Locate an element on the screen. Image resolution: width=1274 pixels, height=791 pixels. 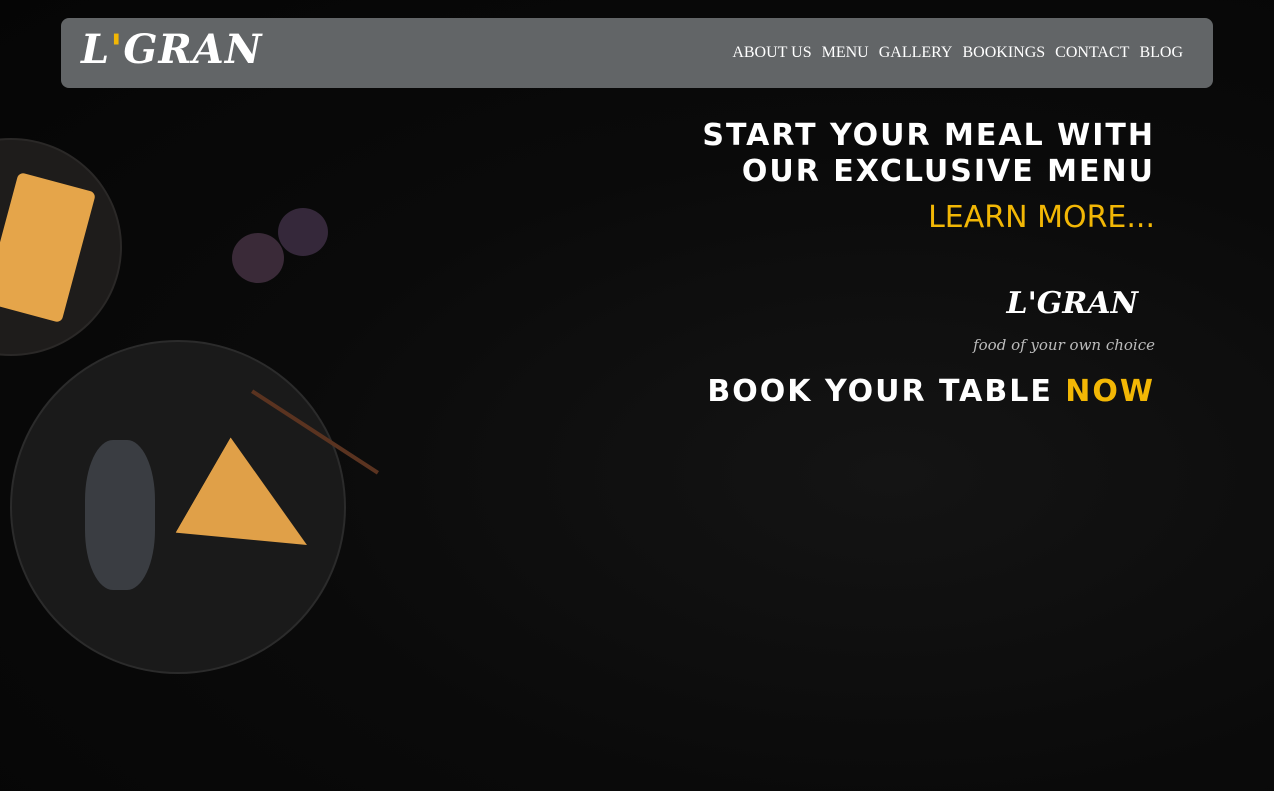
hero-headline: START YOUR MEAL WITH OUR EXCLUSIVE MENU is located at coordinates (928, 154).